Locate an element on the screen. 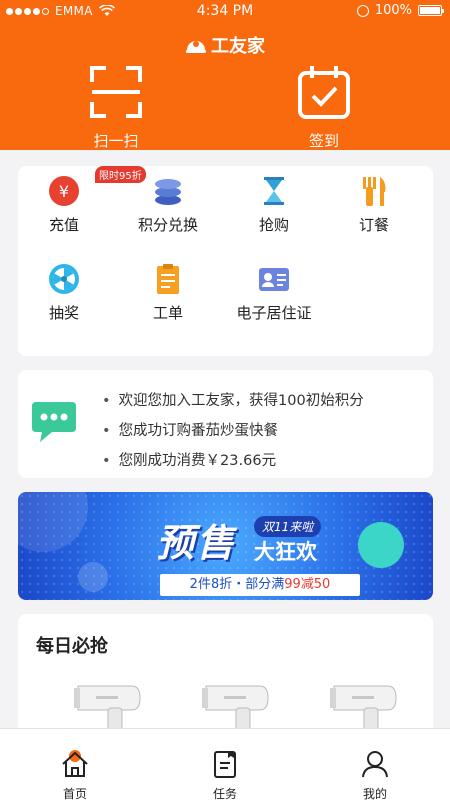 Image resolution: width=450 pixels, height=800 pixels. tab-mine: 我的 is located at coordinates (375, 764).